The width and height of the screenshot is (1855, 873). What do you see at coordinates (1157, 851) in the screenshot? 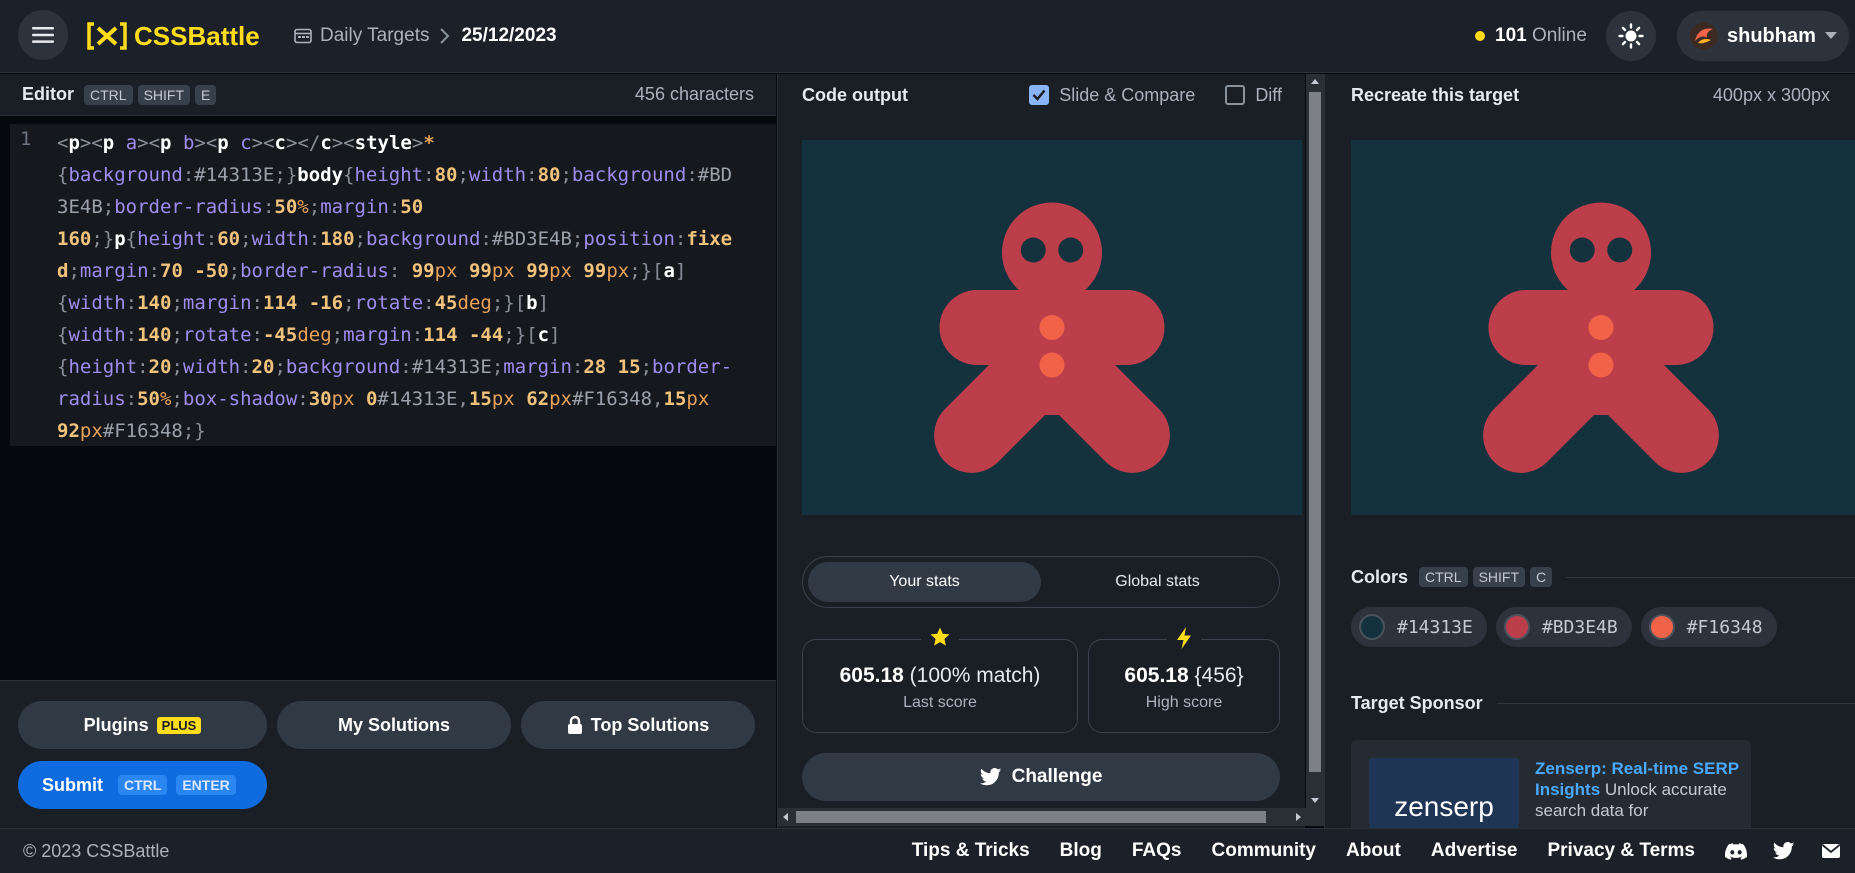
I see `footer-link-faqs: FAQs` at bounding box center [1157, 851].